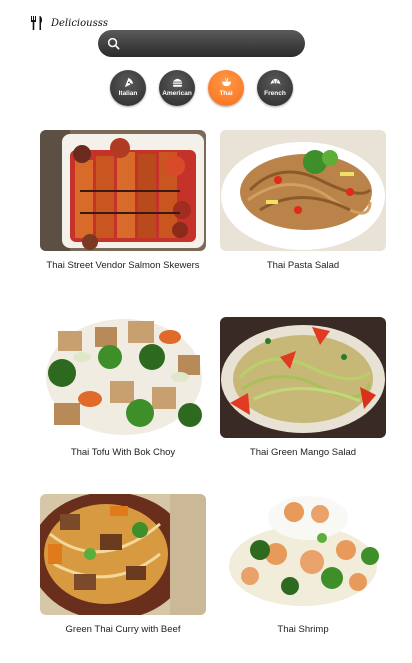  I want to click on recipe-title: Thai Pasta Salad, so click(303, 266).